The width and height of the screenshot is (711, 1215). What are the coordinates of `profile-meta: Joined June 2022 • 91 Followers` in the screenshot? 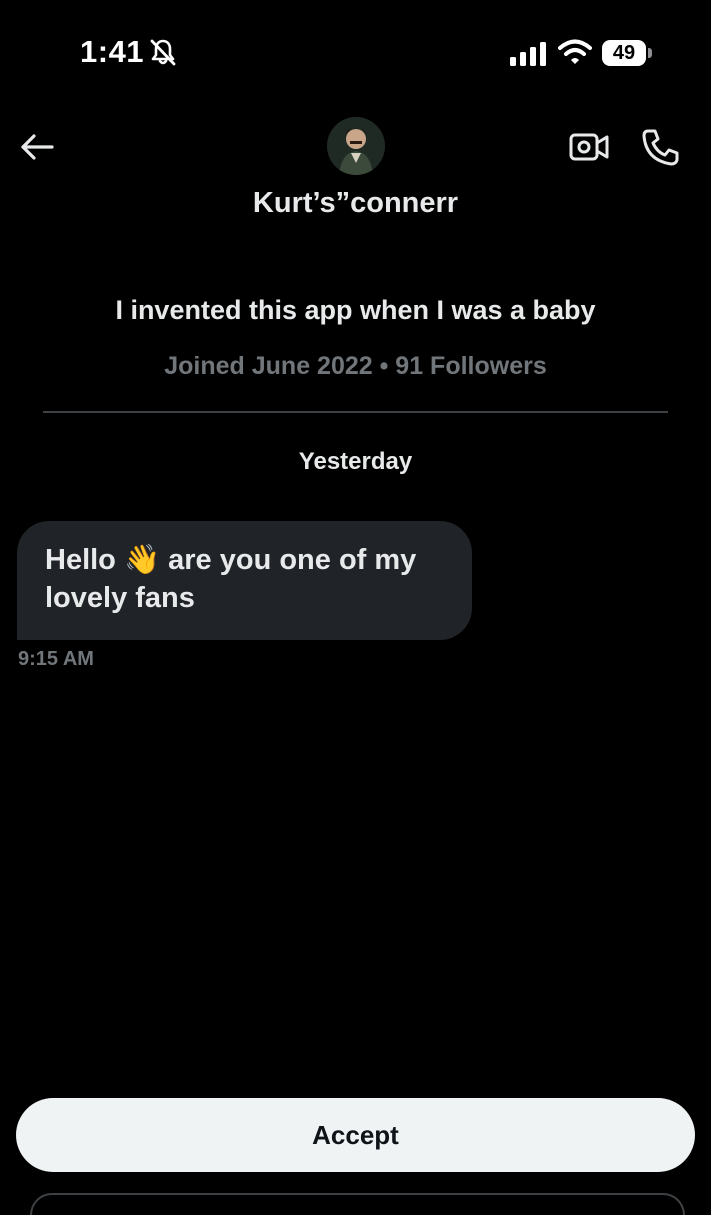 It's located at (355, 366).